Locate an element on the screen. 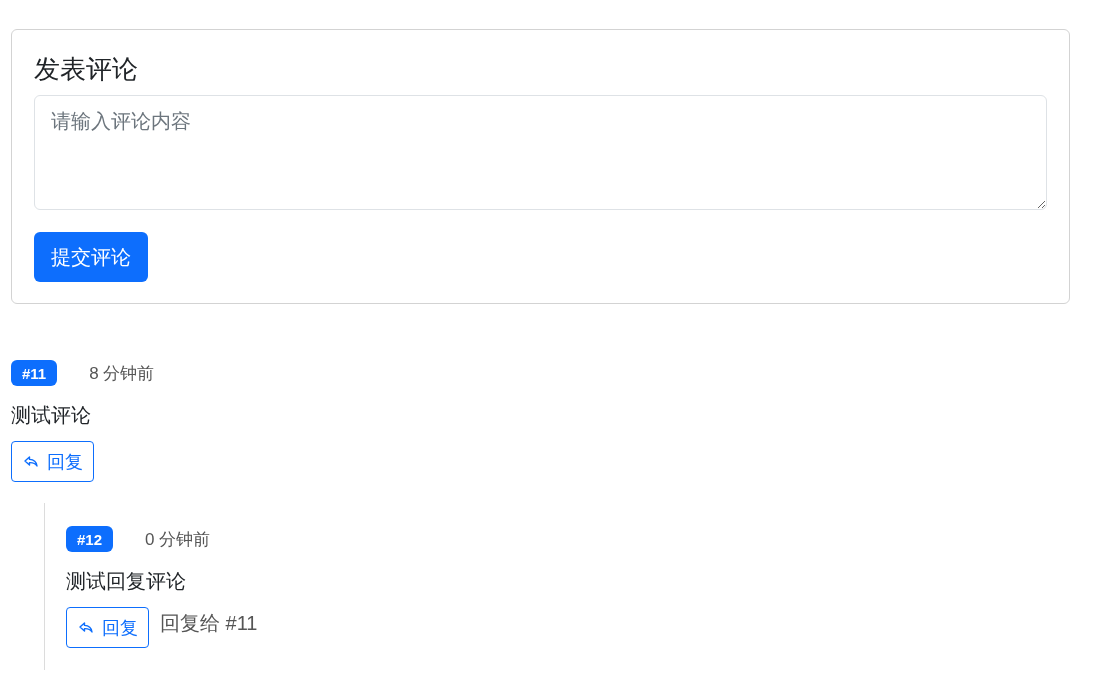 The height and width of the screenshot is (690, 1095). comment-text: 测试评论 is located at coordinates (51, 415).